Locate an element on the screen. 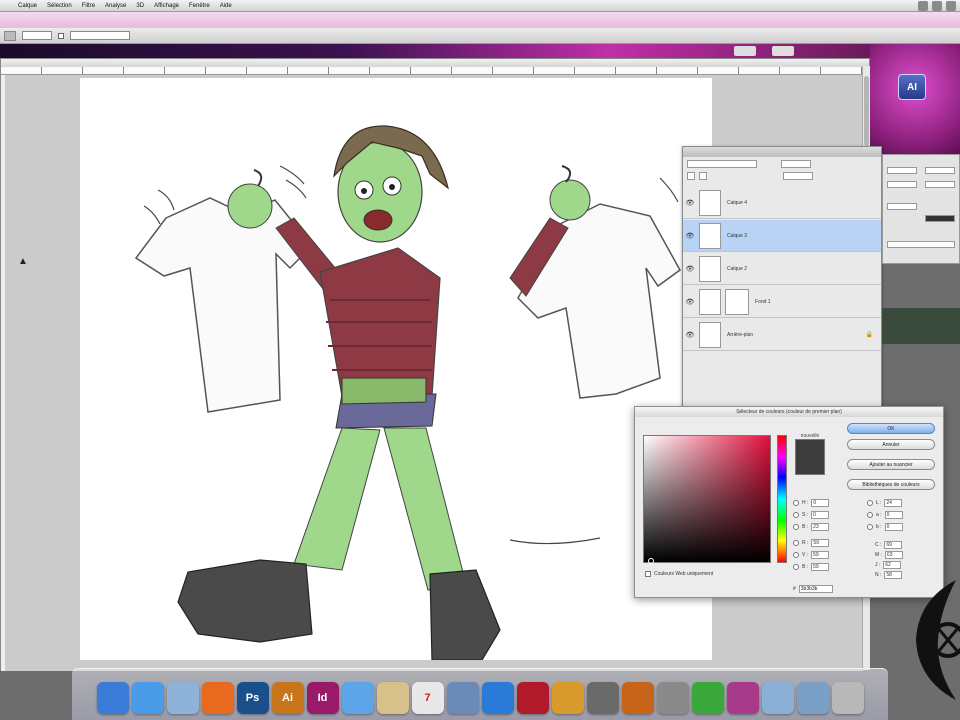 This screenshot has width=960, height=720. ok-button: OK is located at coordinates (891, 428).